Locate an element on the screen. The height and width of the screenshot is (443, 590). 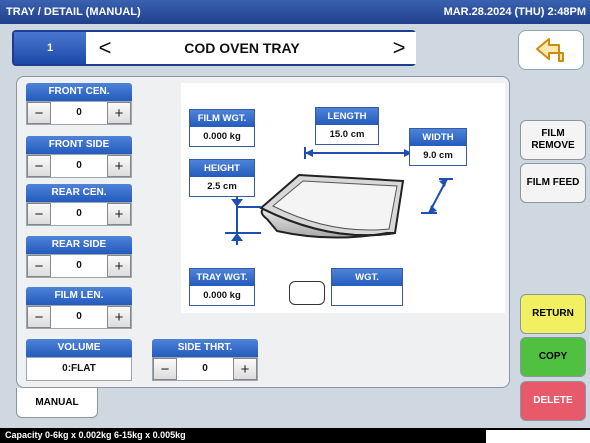
rear-side-value: 0 is located at coordinates (79, 266).